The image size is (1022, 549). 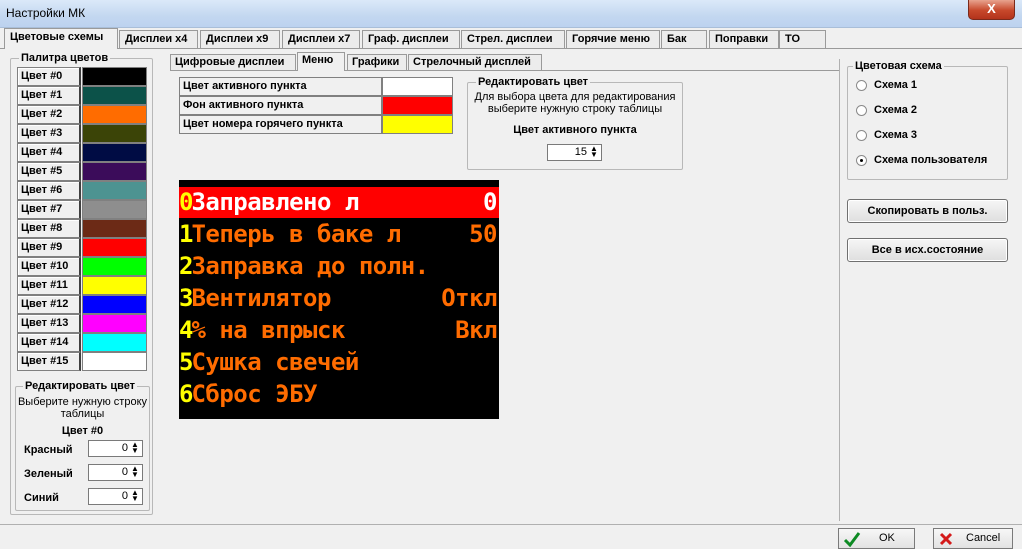 I want to click on palette-row: Цвет #8, so click(x=82, y=228).